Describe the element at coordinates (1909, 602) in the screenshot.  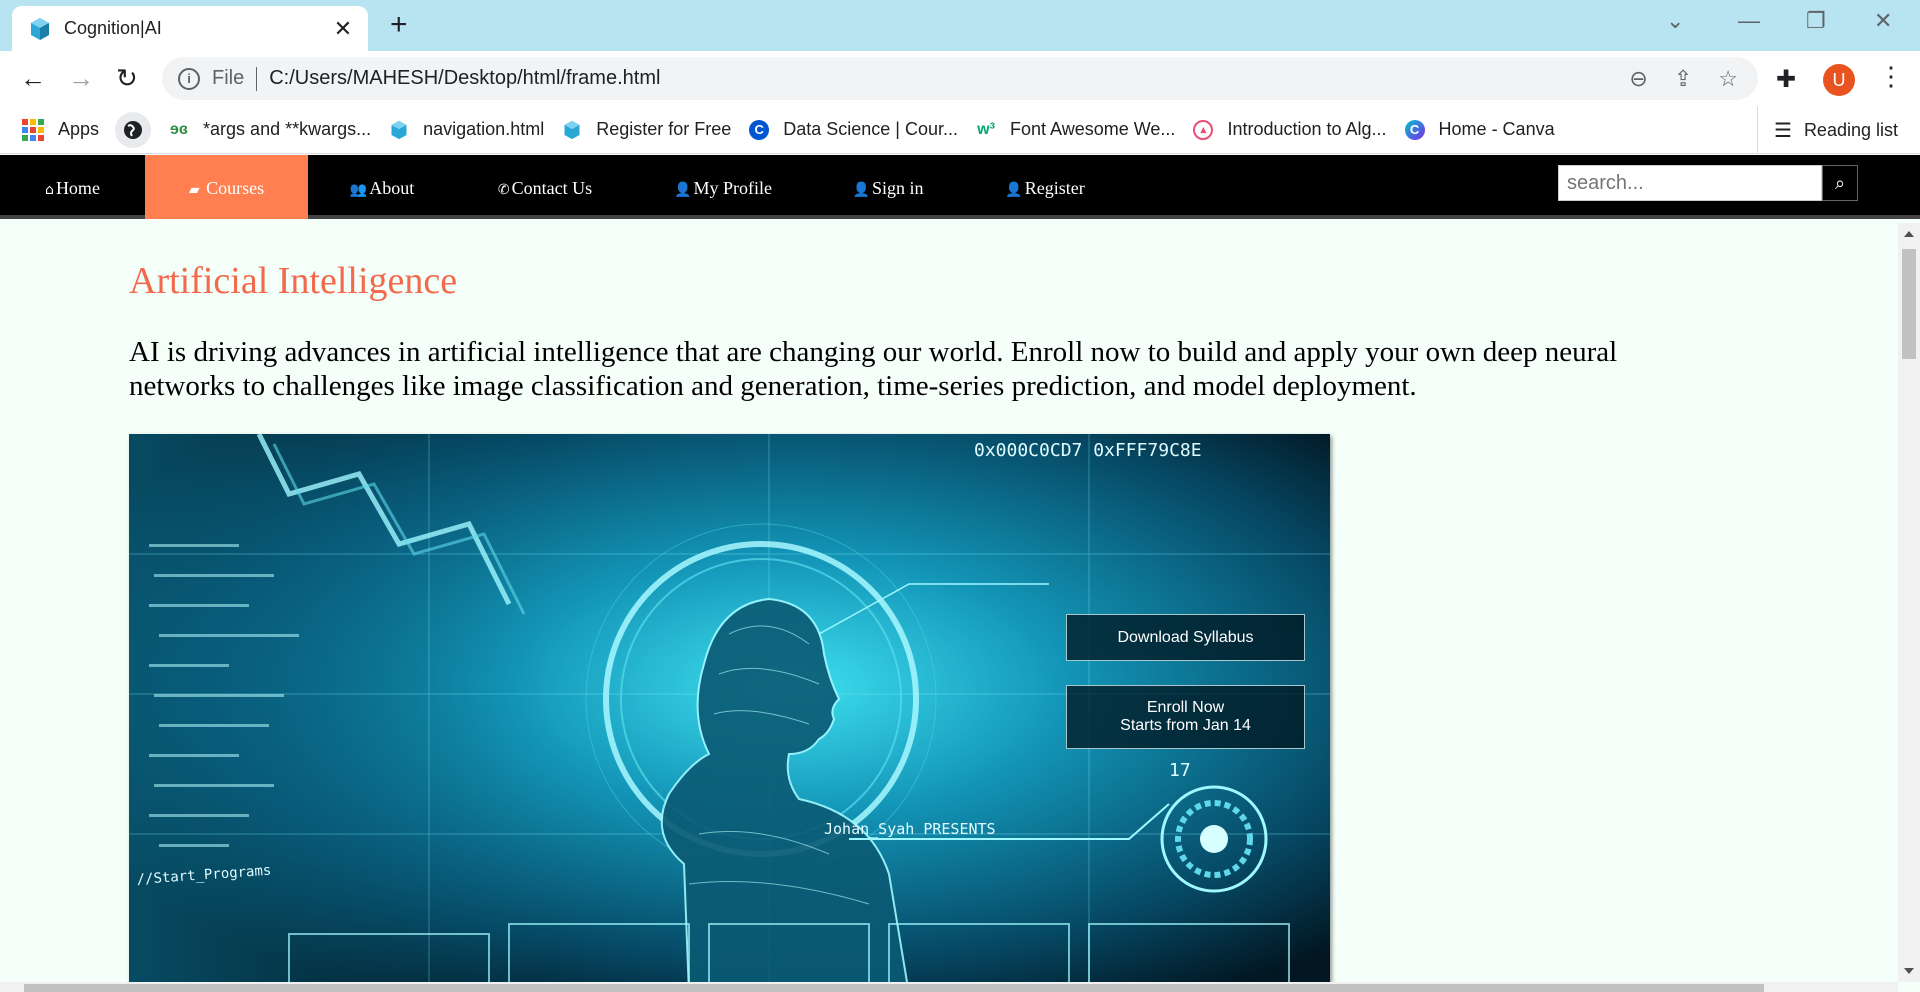
I see `vertical-scrollbar` at that location.